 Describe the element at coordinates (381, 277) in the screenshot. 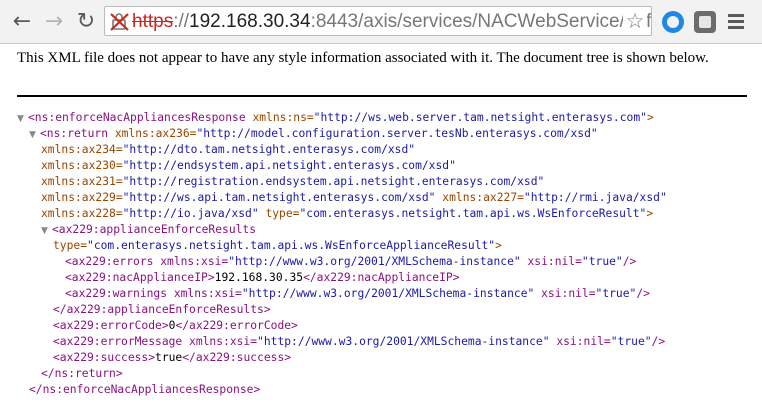

I see `xml-ip-close: </ax229:nacApplianceIP>` at that location.